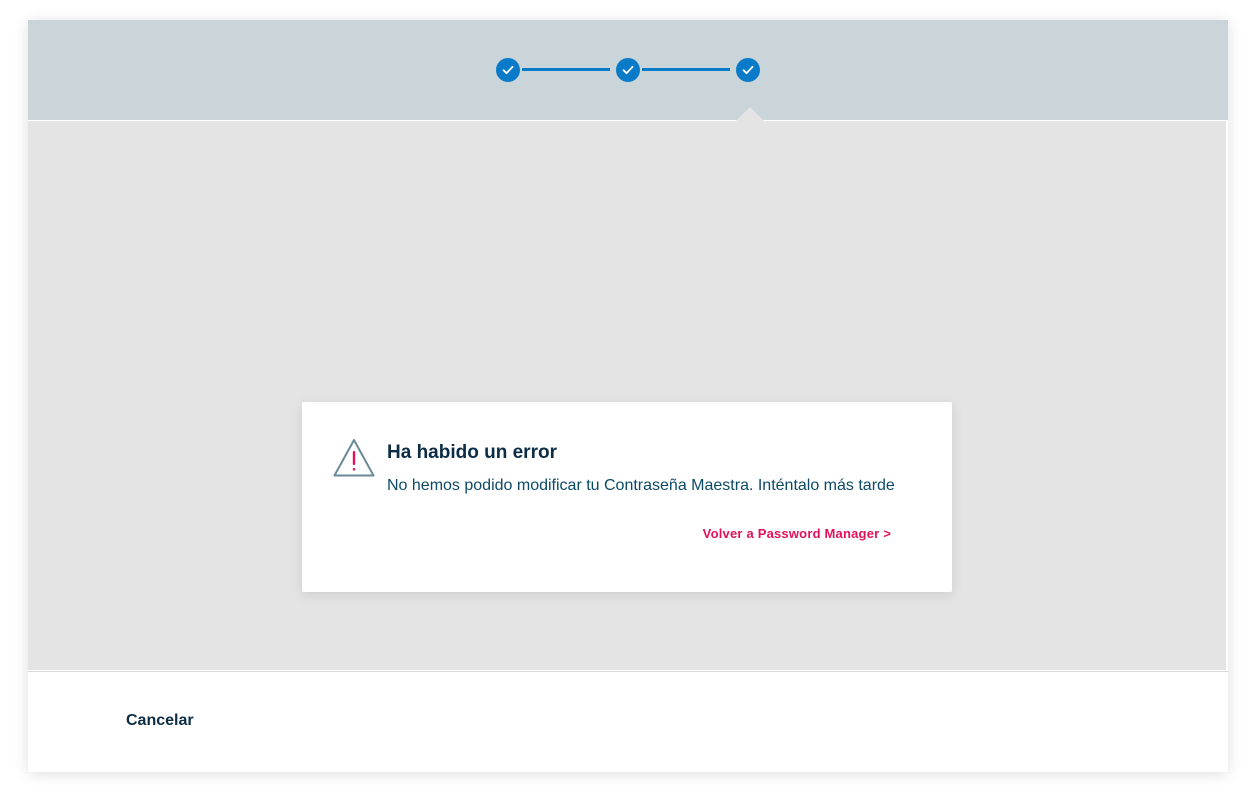 This screenshot has width=1260, height=801. What do you see at coordinates (160, 721) in the screenshot?
I see `cancel-button: Cancelar` at bounding box center [160, 721].